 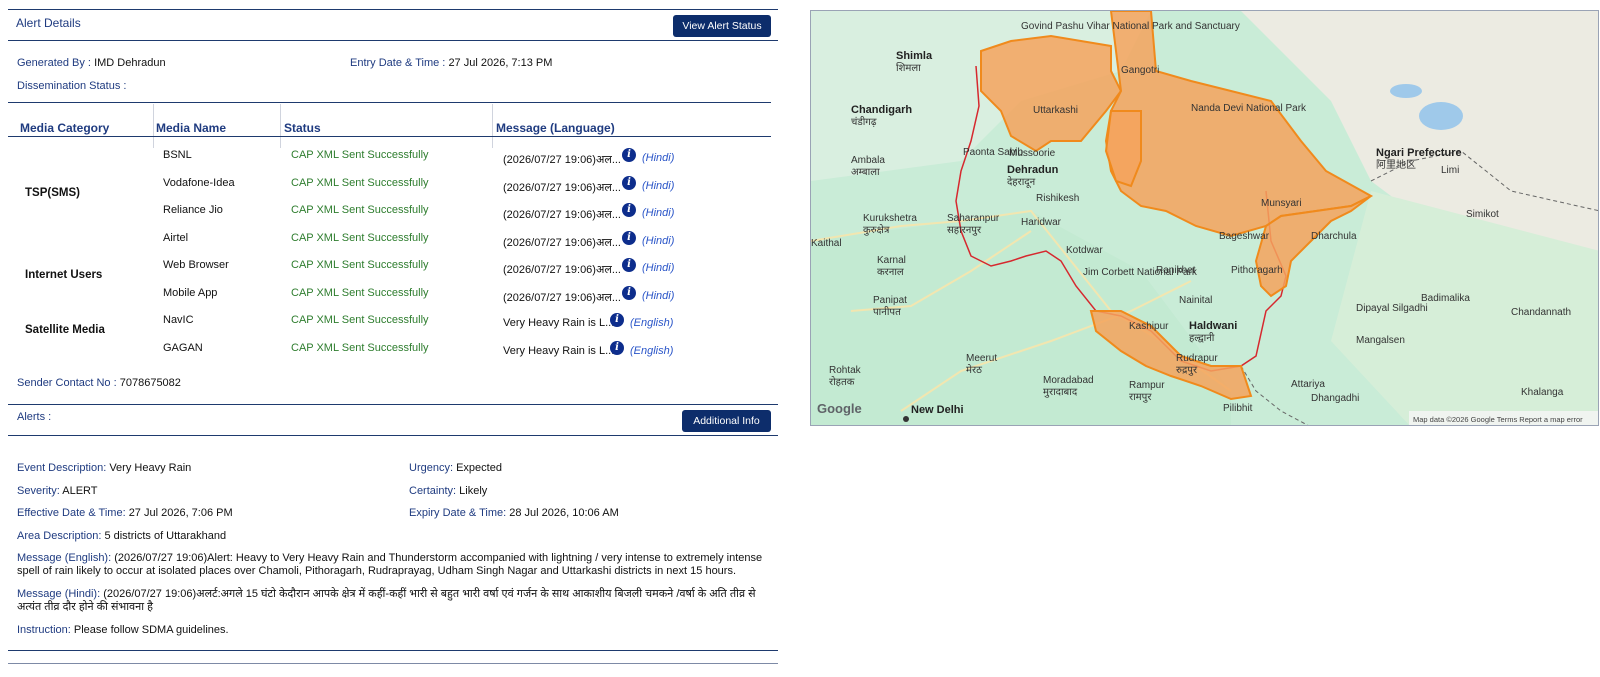 I want to click on map-label-attariya: Attariya, so click(x=1308, y=384).